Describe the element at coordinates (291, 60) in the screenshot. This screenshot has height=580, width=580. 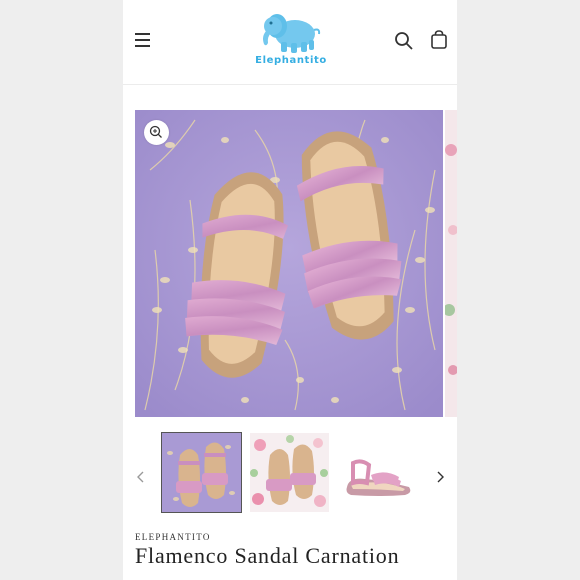
I see `logo-text: Elephantito` at that location.